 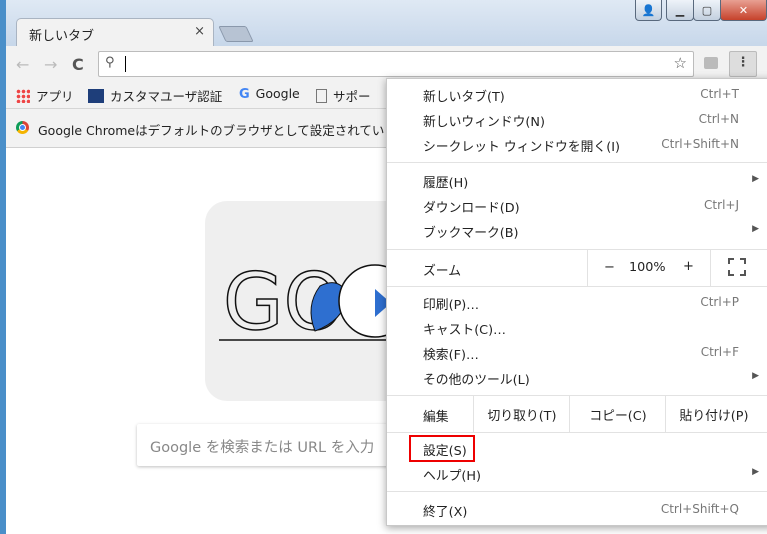 I want to click on toolbar: ← → C ⚲ ☆ ⋮, so click(x=386, y=64).